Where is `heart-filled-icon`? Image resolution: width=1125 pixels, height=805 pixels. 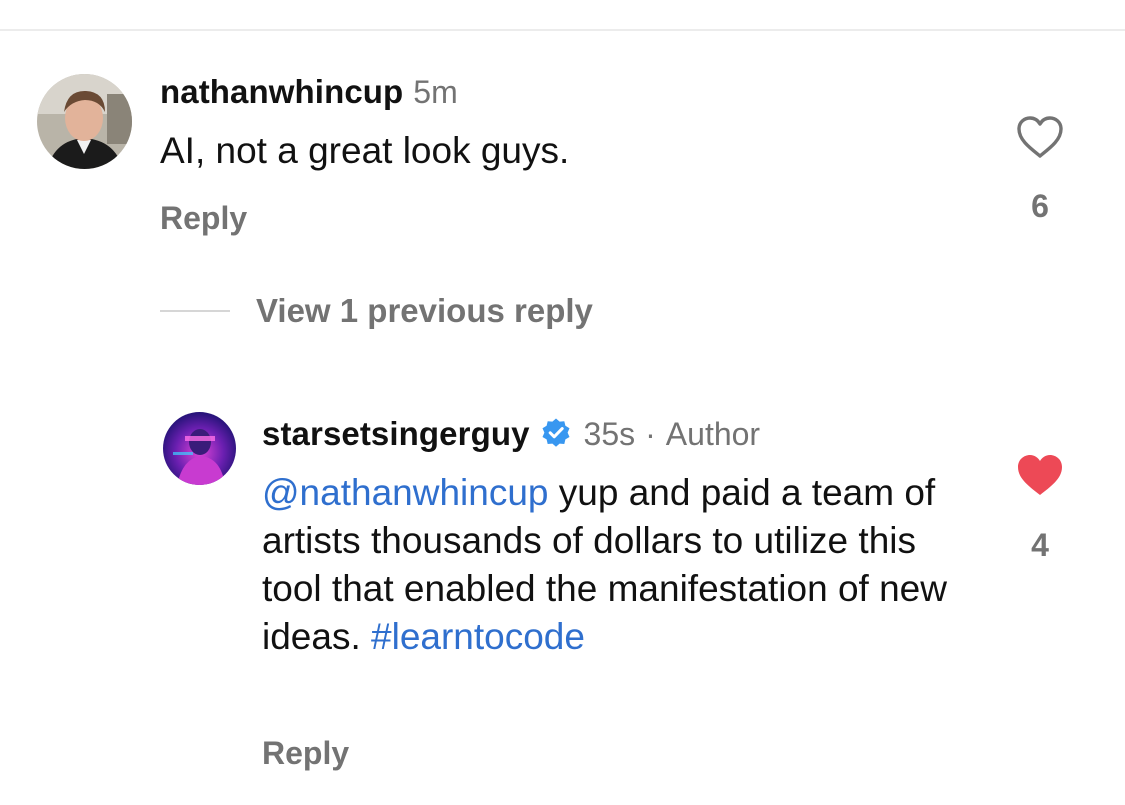 heart-filled-icon is located at coordinates (1040, 475).